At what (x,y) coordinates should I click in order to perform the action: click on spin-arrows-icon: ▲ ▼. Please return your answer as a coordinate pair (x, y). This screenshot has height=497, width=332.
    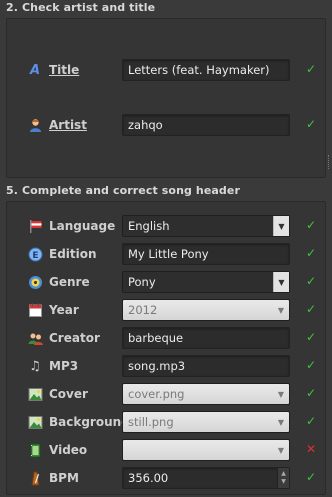
    Looking at the image, I should click on (283, 478).